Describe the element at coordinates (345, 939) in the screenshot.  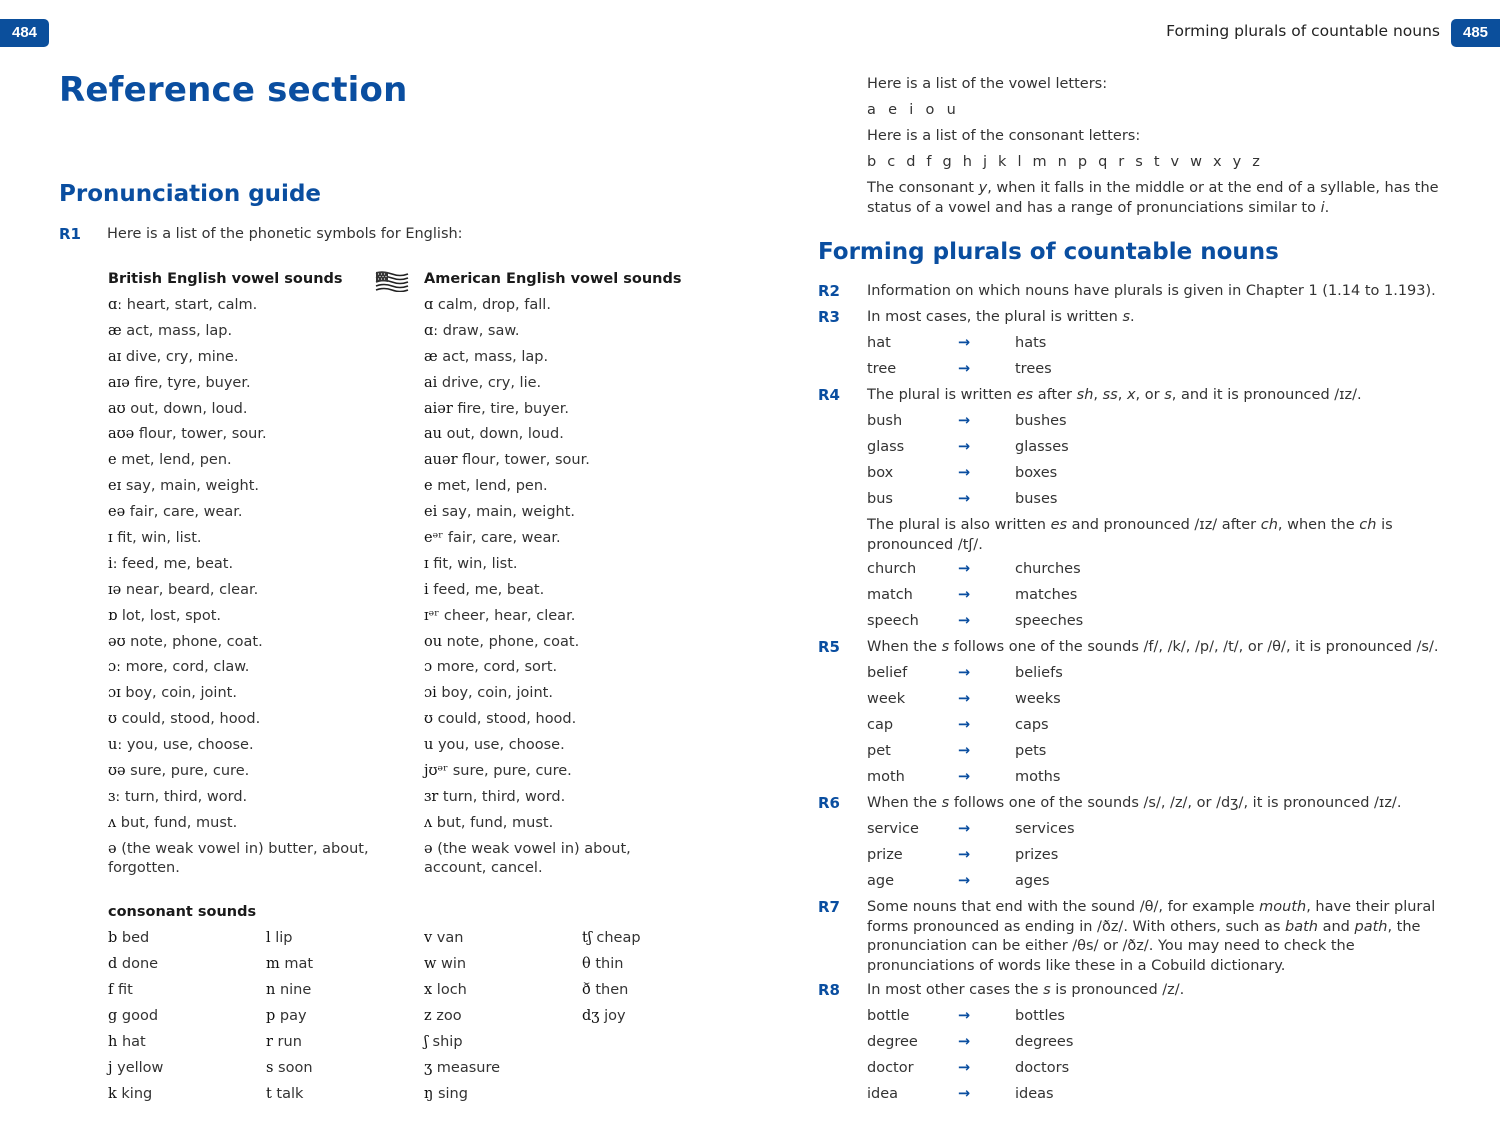
I see `consonant-entry: l lip` at that location.